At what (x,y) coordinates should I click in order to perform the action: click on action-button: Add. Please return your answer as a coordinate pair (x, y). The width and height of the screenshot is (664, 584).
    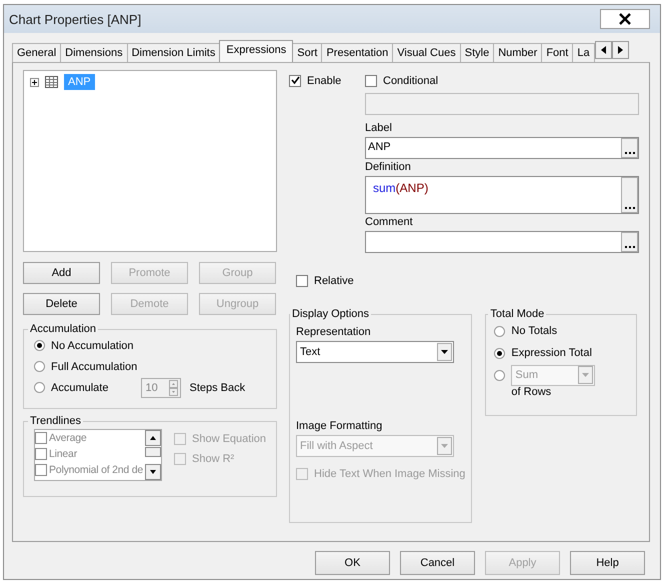
    Looking at the image, I should click on (61, 273).